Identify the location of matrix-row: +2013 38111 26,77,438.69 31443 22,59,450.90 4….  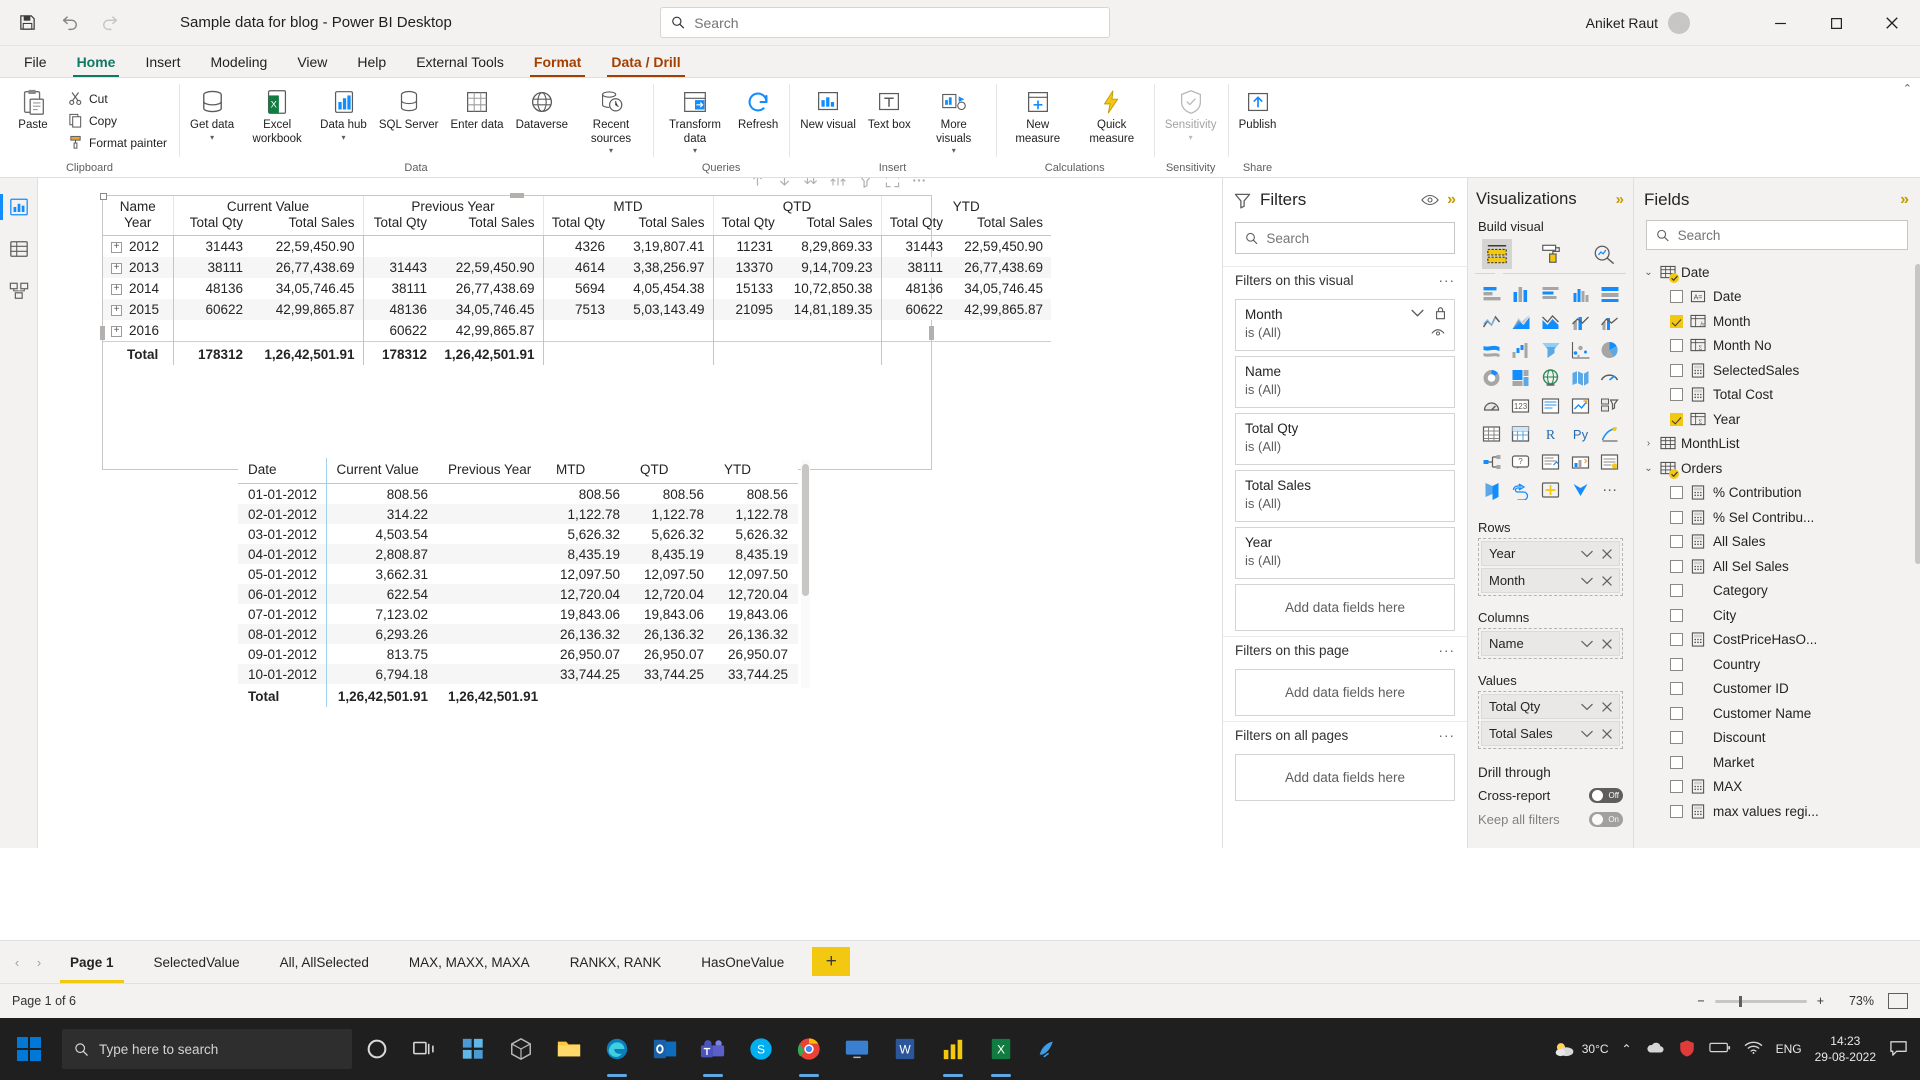
(577, 267).